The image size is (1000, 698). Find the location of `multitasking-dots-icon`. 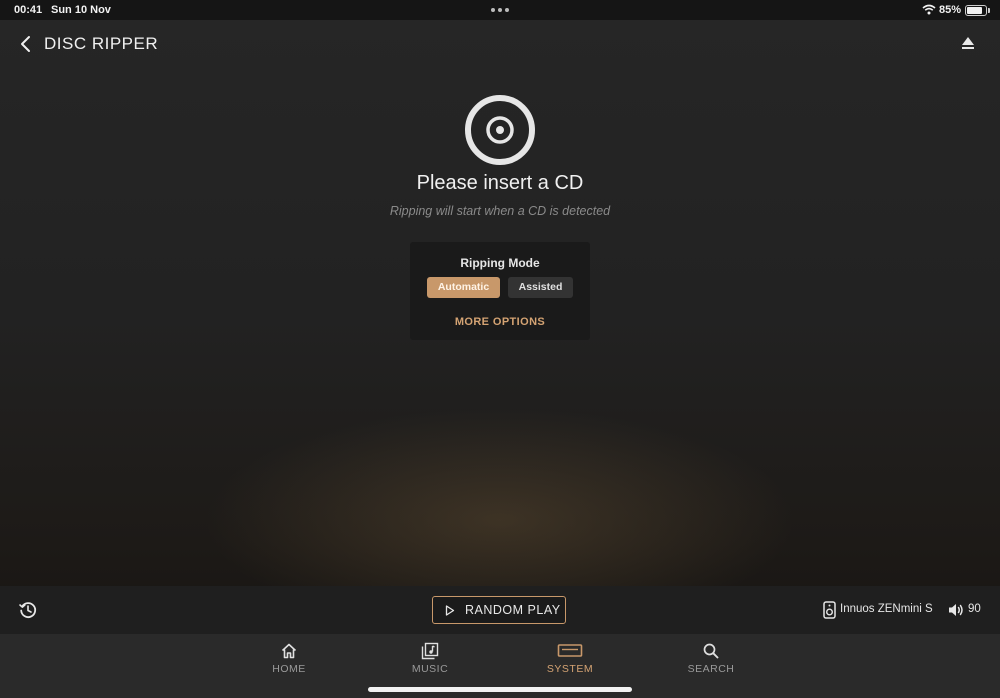

multitasking-dots-icon is located at coordinates (500, 10).